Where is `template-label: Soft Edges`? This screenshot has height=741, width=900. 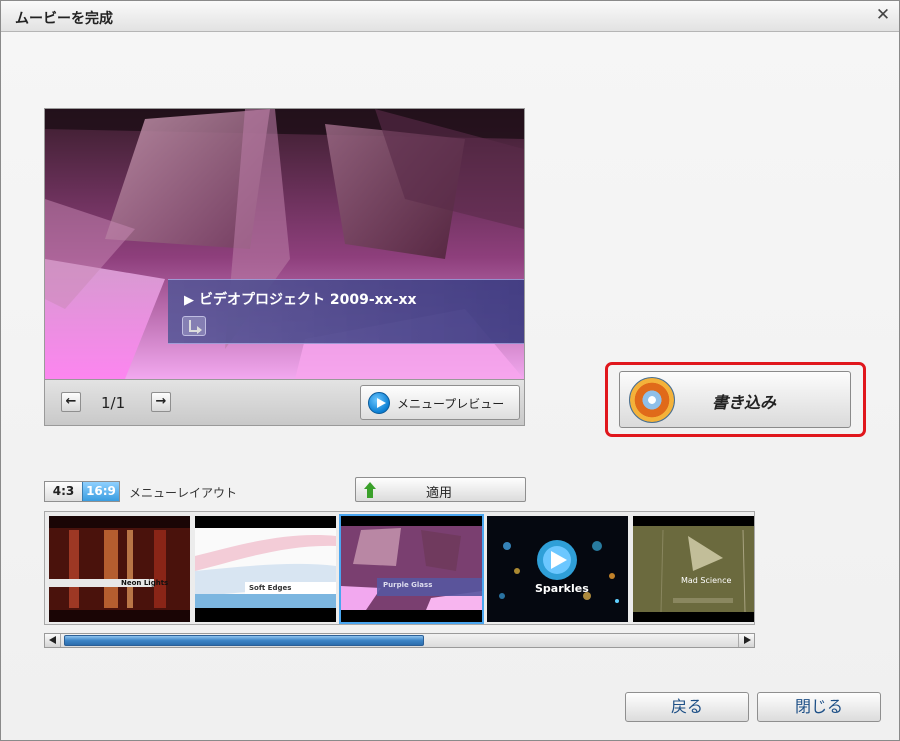
template-label: Soft Edges is located at coordinates (270, 588).